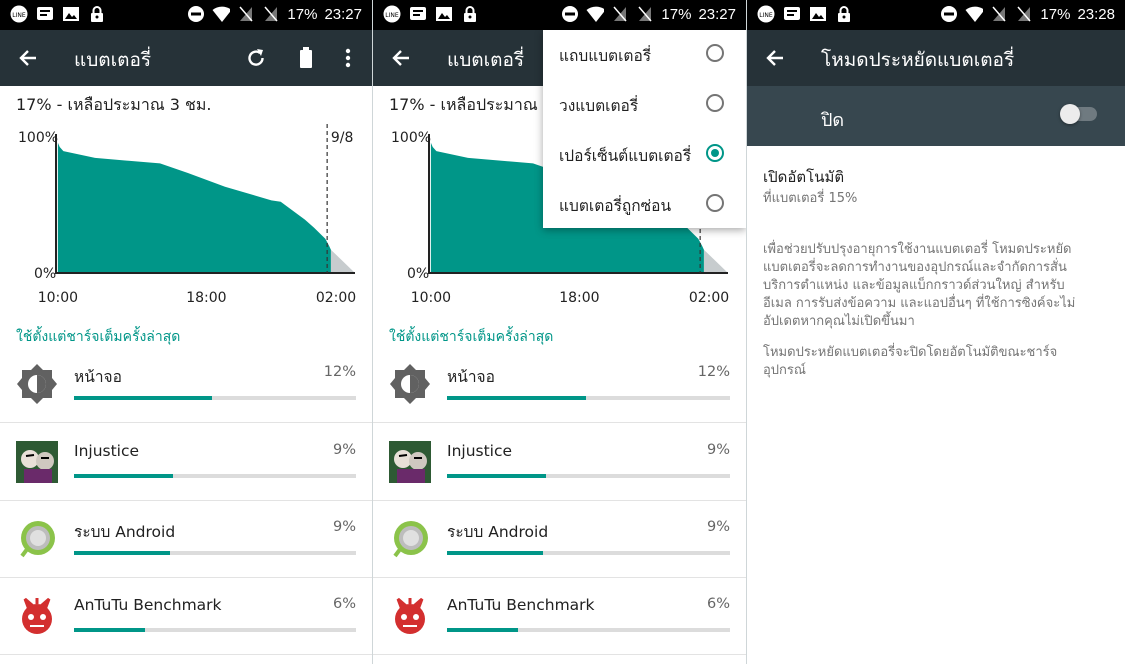 This screenshot has width=1125, height=664. What do you see at coordinates (715, 261) in the screenshot?
I see `projection-area` at bounding box center [715, 261].